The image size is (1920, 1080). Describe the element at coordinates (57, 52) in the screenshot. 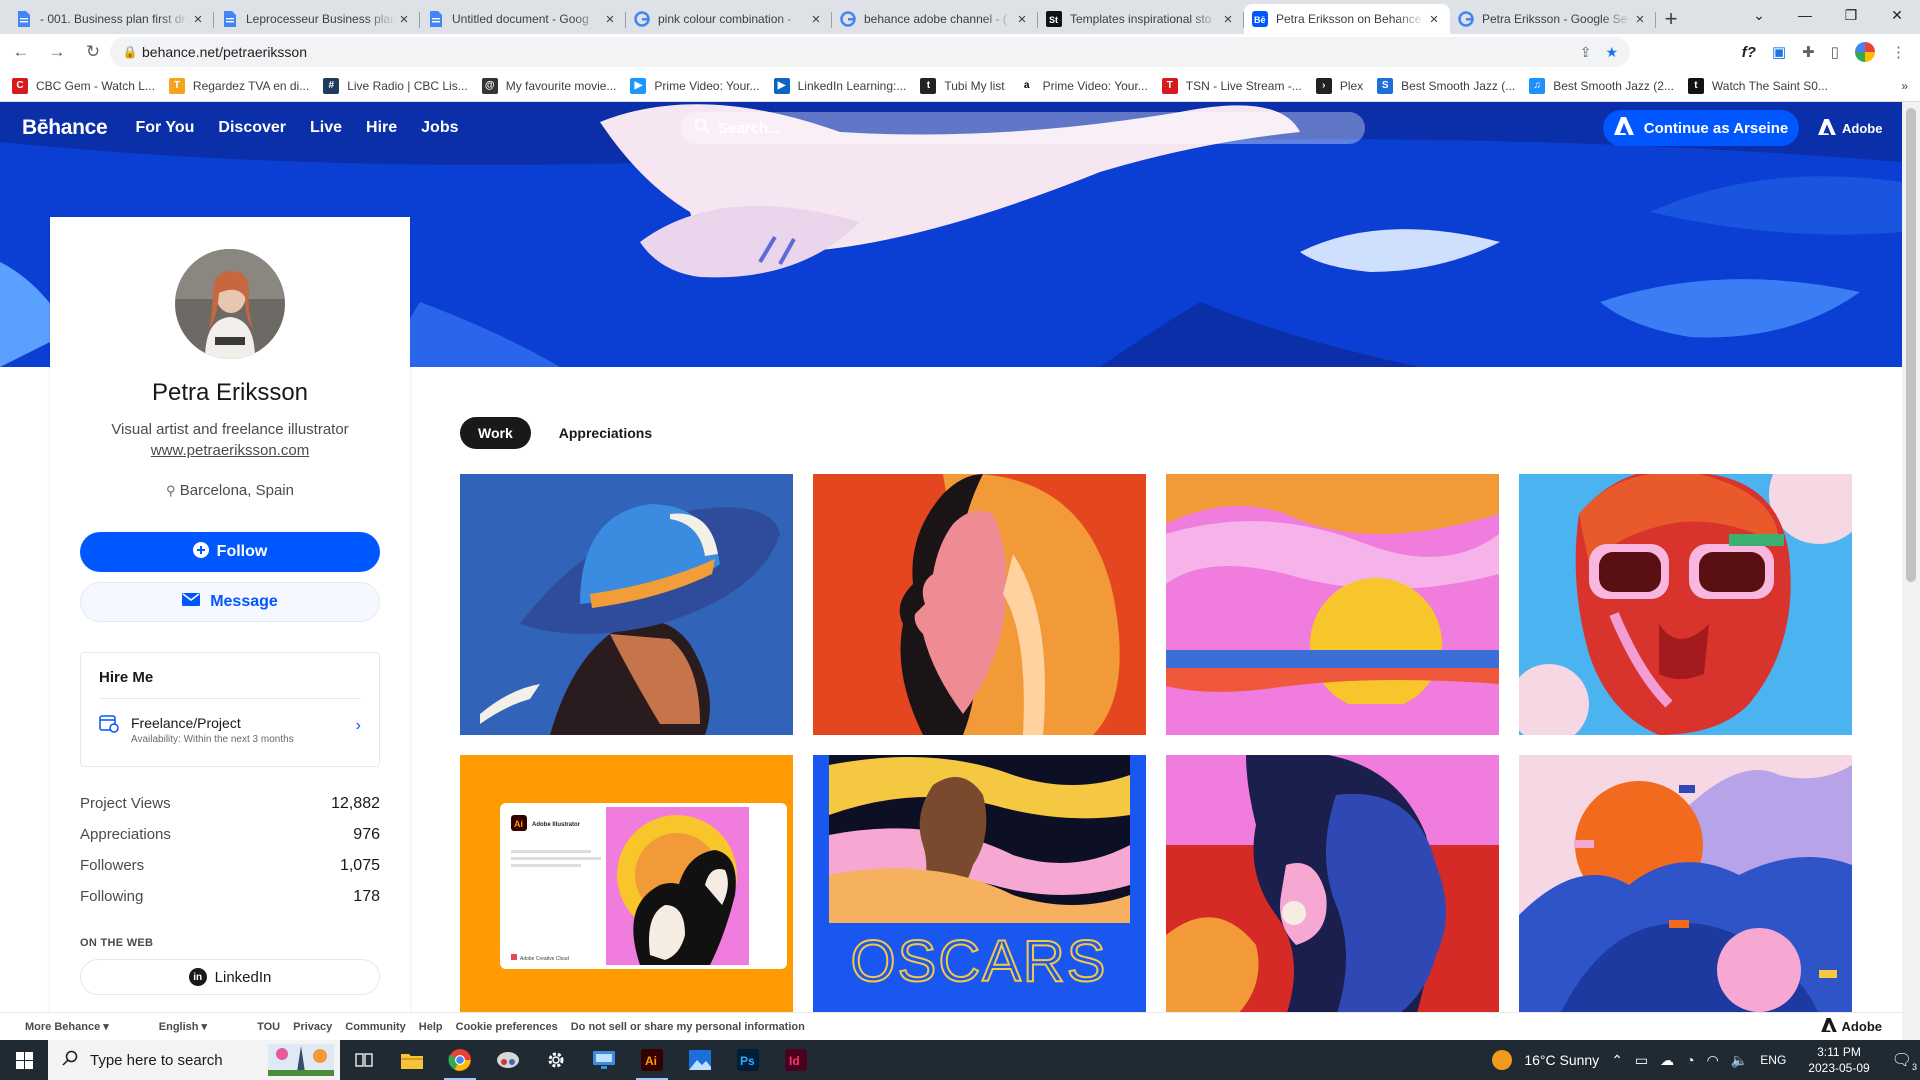

I see `forward-button: →` at that location.